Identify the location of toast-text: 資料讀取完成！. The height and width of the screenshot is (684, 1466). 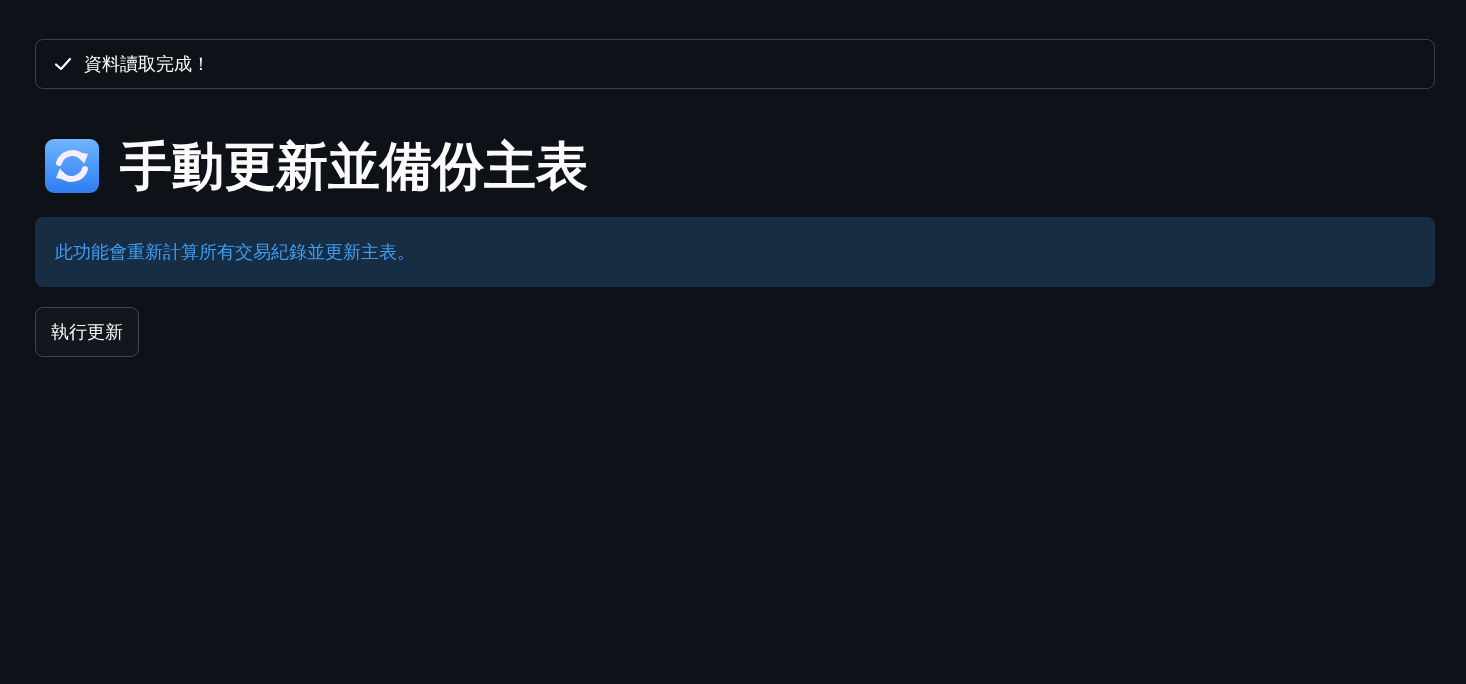
(147, 64).